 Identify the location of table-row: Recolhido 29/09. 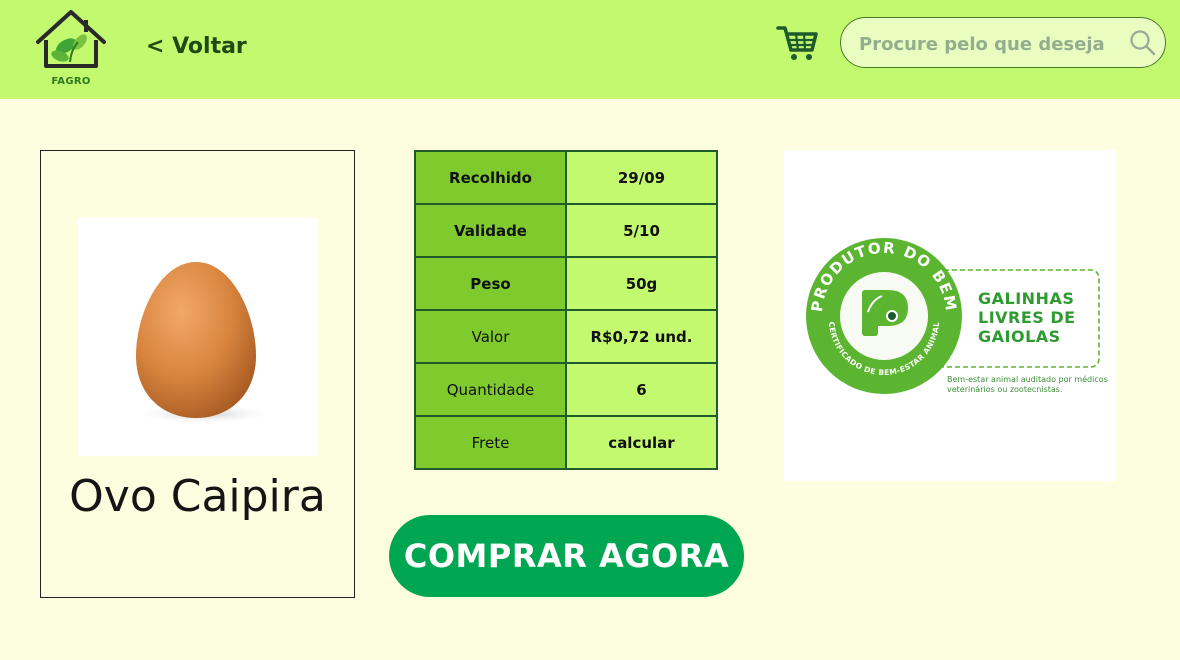
(566, 177).